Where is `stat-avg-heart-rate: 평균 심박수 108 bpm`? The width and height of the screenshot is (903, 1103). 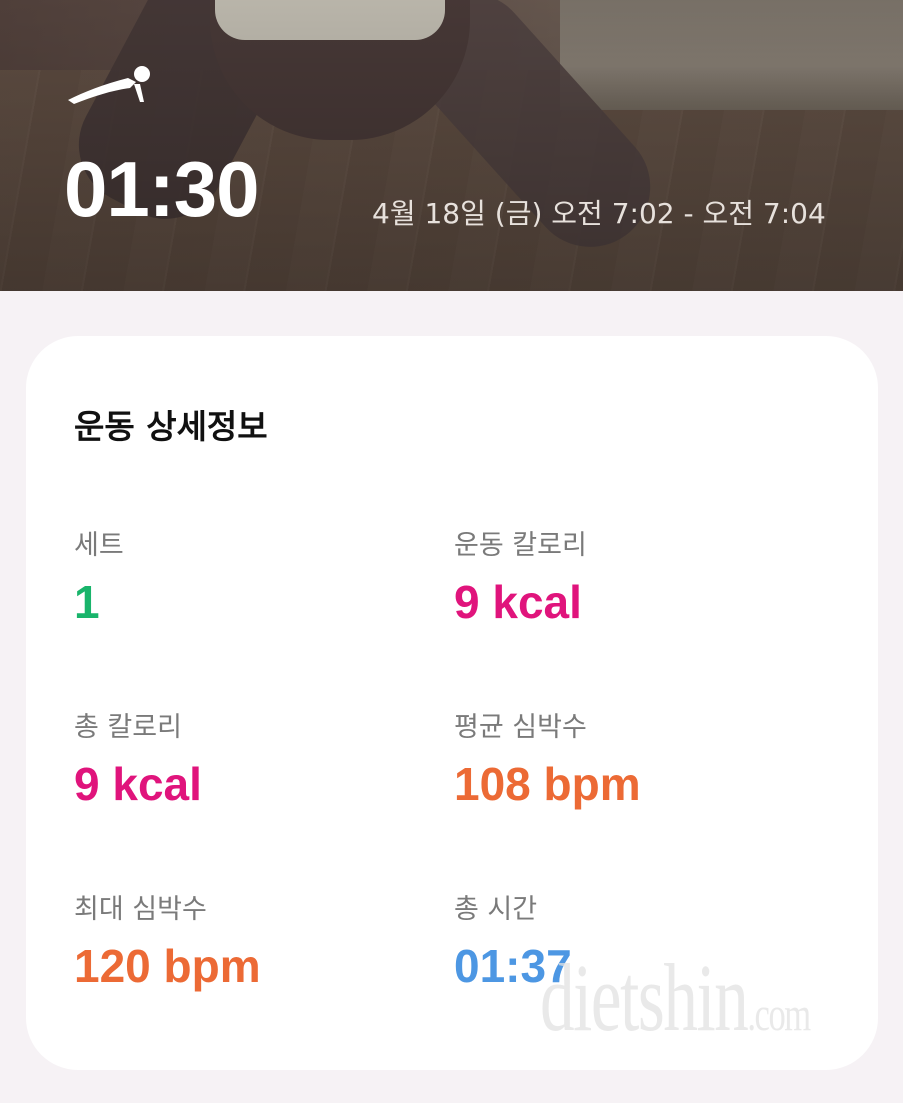
stat-avg-heart-rate: 평균 심박수 108 bpm is located at coordinates (547, 760).